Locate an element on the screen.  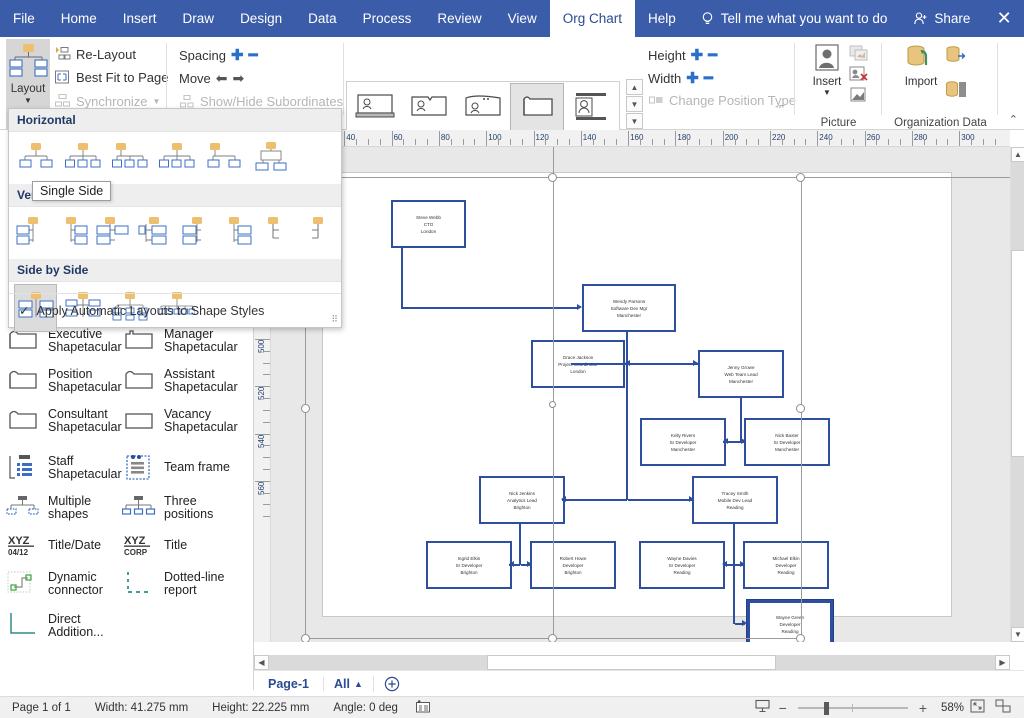
tab-help: Help is located at coordinates (662, 18).